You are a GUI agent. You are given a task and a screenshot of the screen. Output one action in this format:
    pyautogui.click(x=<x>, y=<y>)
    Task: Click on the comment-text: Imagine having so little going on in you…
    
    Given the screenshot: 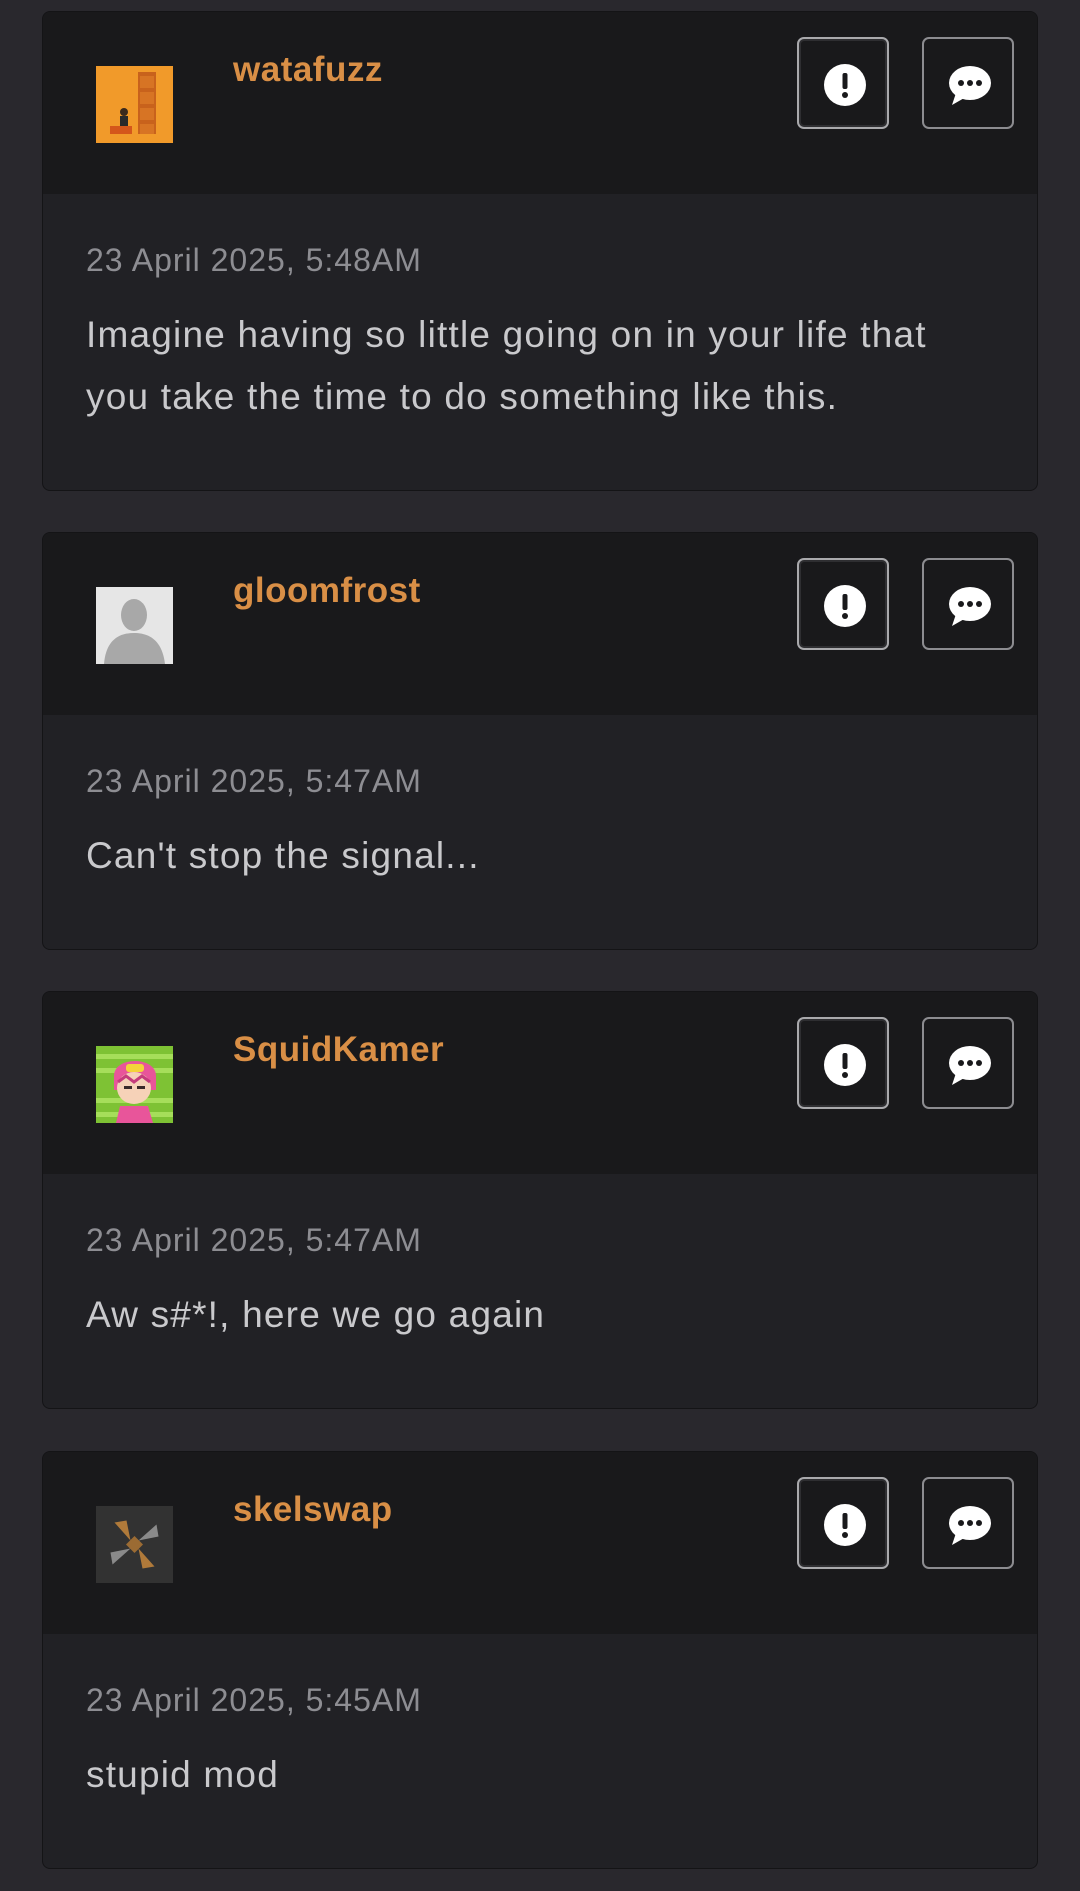 What is the action you would take?
    pyautogui.click(x=506, y=365)
    